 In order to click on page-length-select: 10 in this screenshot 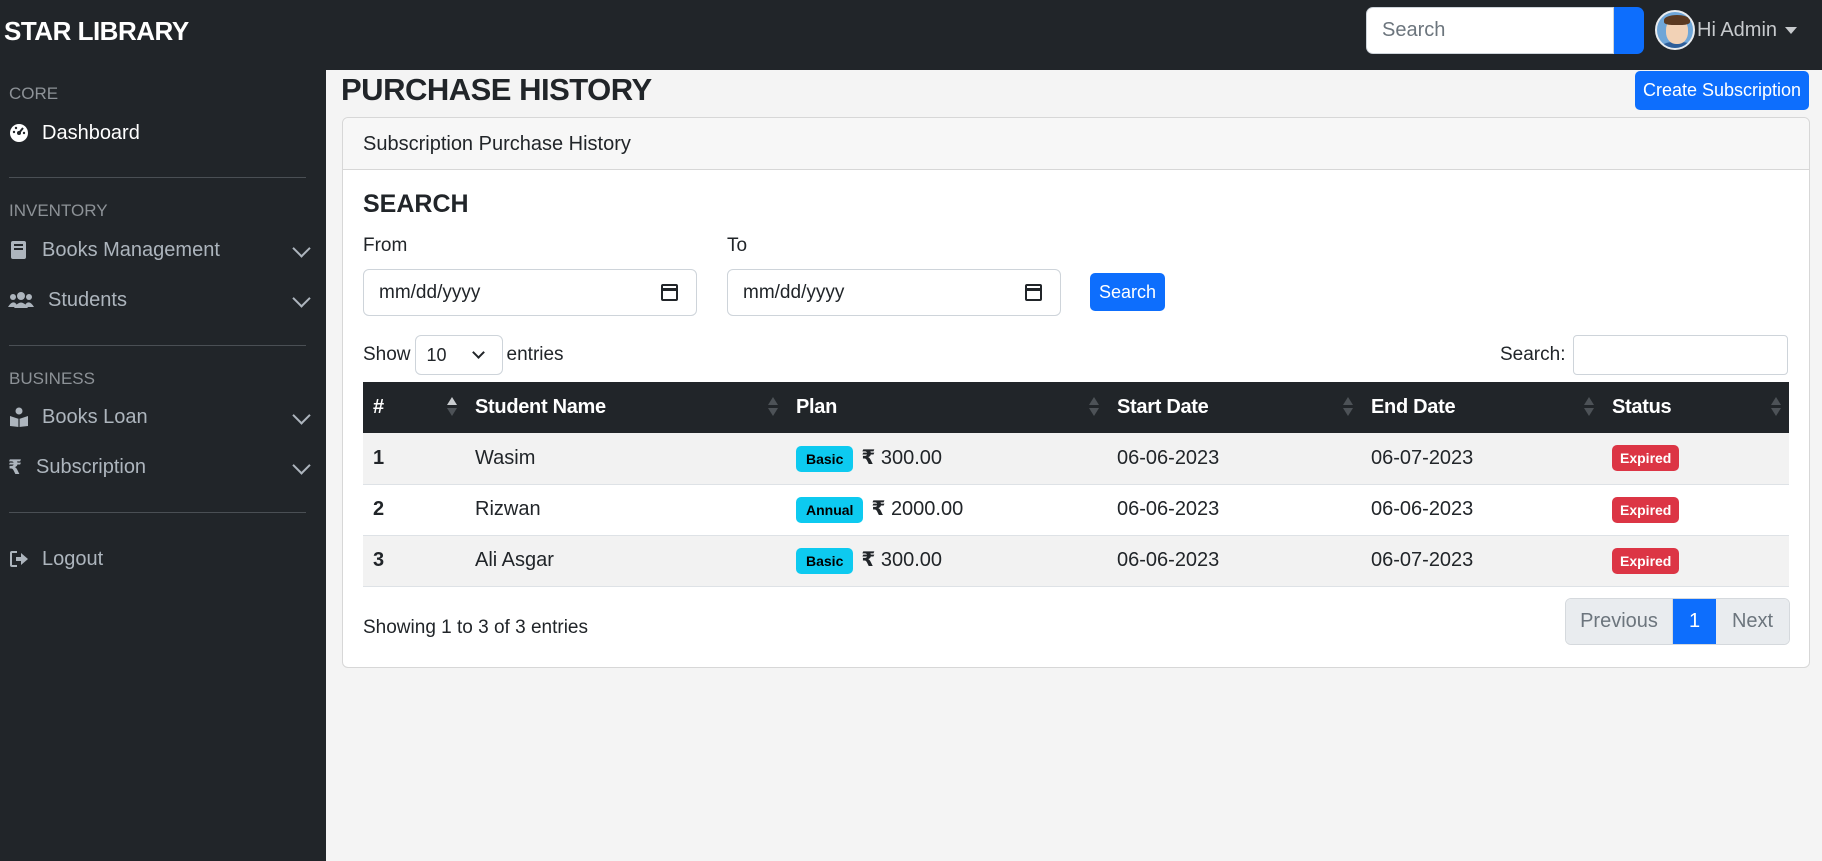, I will do `click(458, 355)`.